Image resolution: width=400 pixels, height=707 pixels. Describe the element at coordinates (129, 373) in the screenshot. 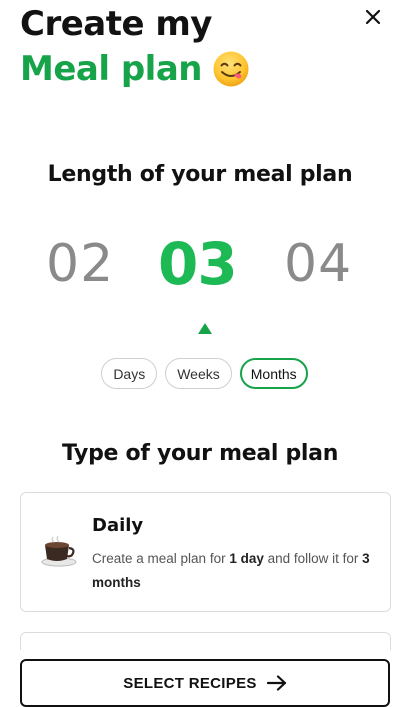

I see `unit-chip-days: Days` at that location.